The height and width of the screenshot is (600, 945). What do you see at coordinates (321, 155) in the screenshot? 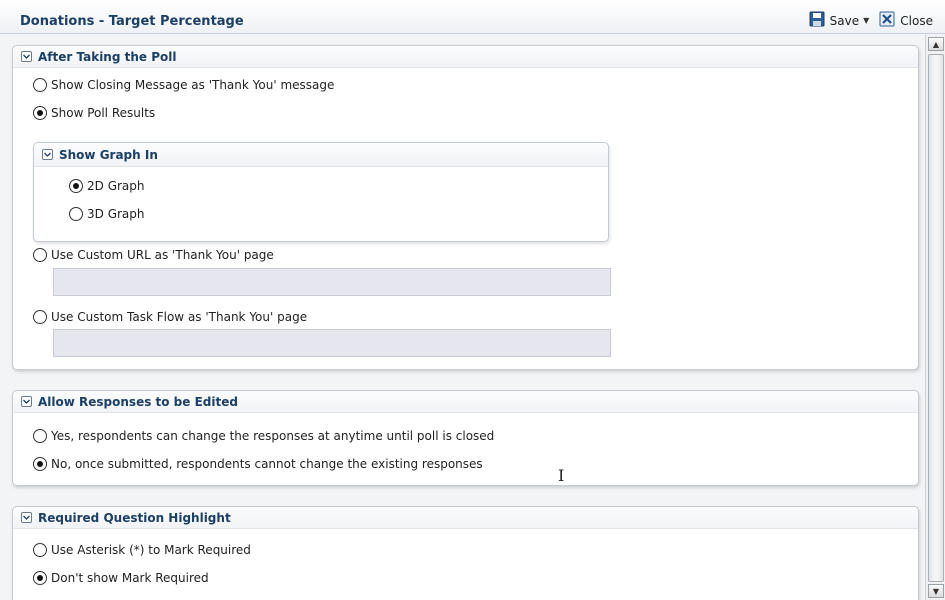
I see `graph-header: Show Graph In` at bounding box center [321, 155].